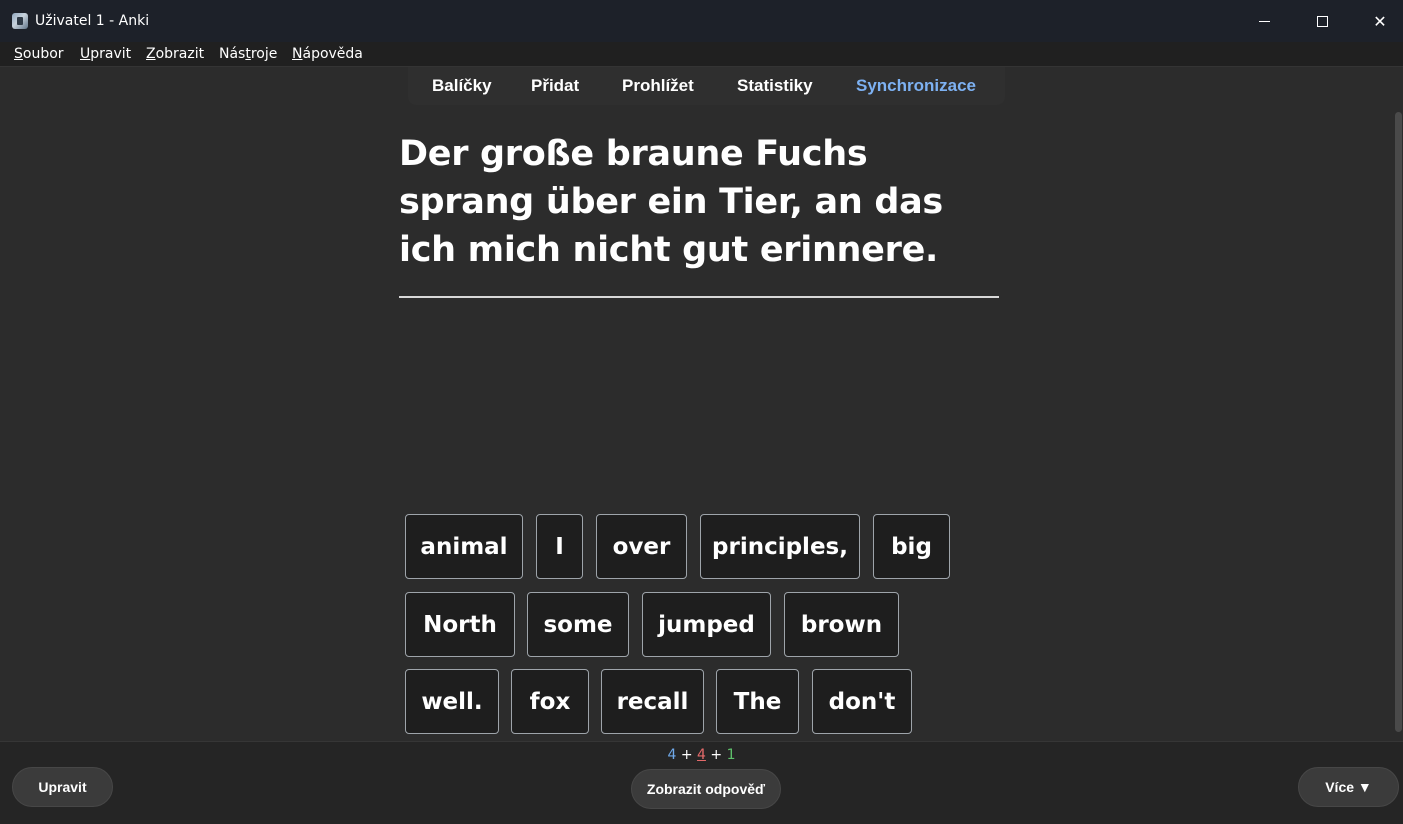 This screenshot has width=1403, height=824. Describe the element at coordinates (20, 21) in the screenshot. I see `anki-app-icon` at that location.